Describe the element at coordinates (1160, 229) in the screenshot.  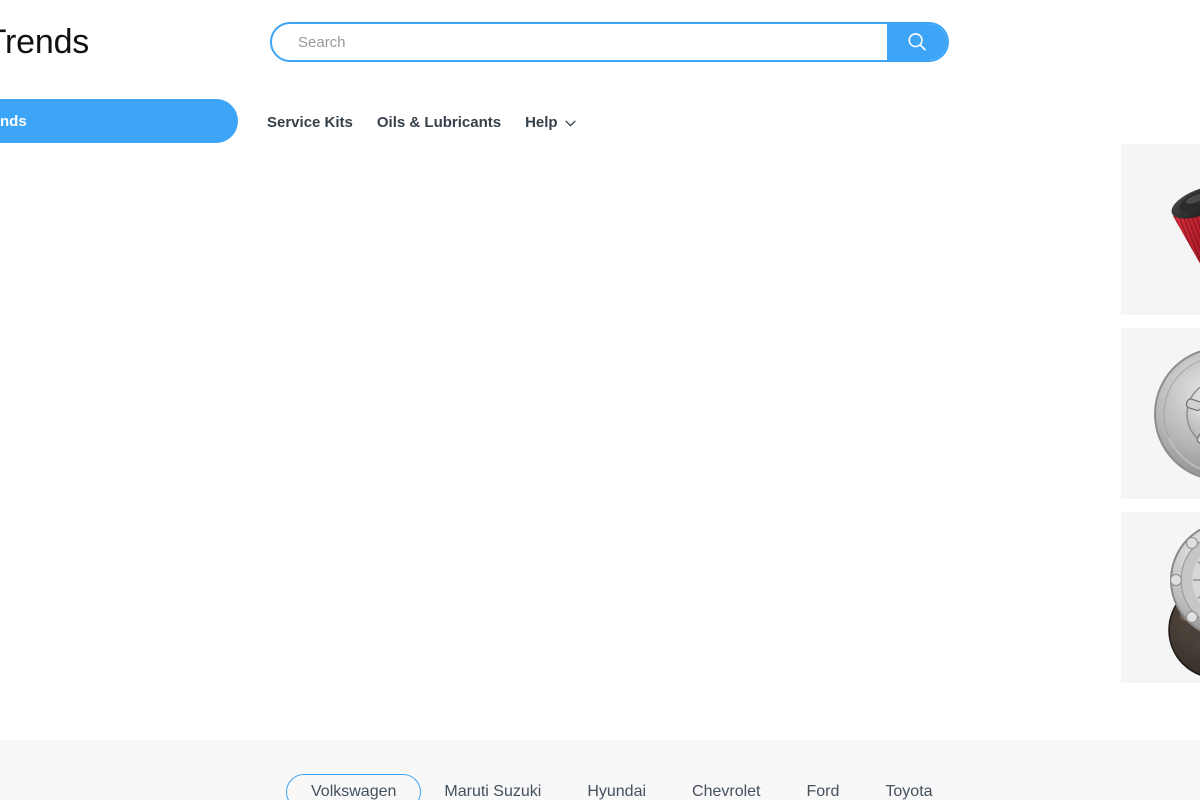
I see `air-filter-card` at that location.